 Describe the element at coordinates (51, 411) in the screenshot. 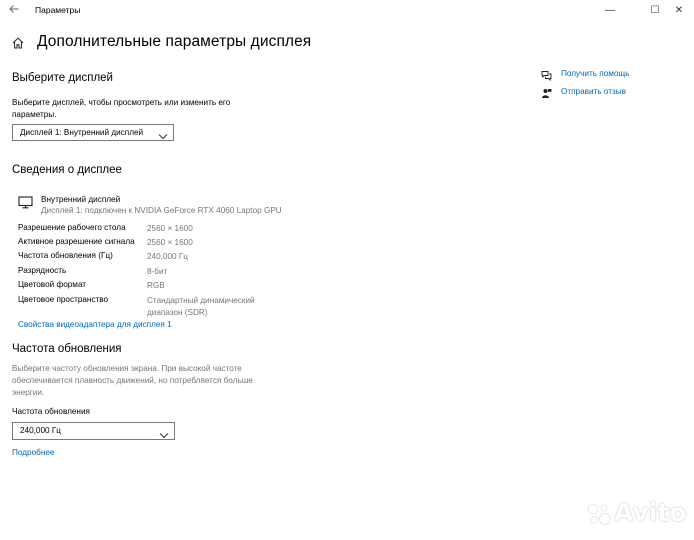

I see `refresh-rate-field-label: Частота обновления` at that location.